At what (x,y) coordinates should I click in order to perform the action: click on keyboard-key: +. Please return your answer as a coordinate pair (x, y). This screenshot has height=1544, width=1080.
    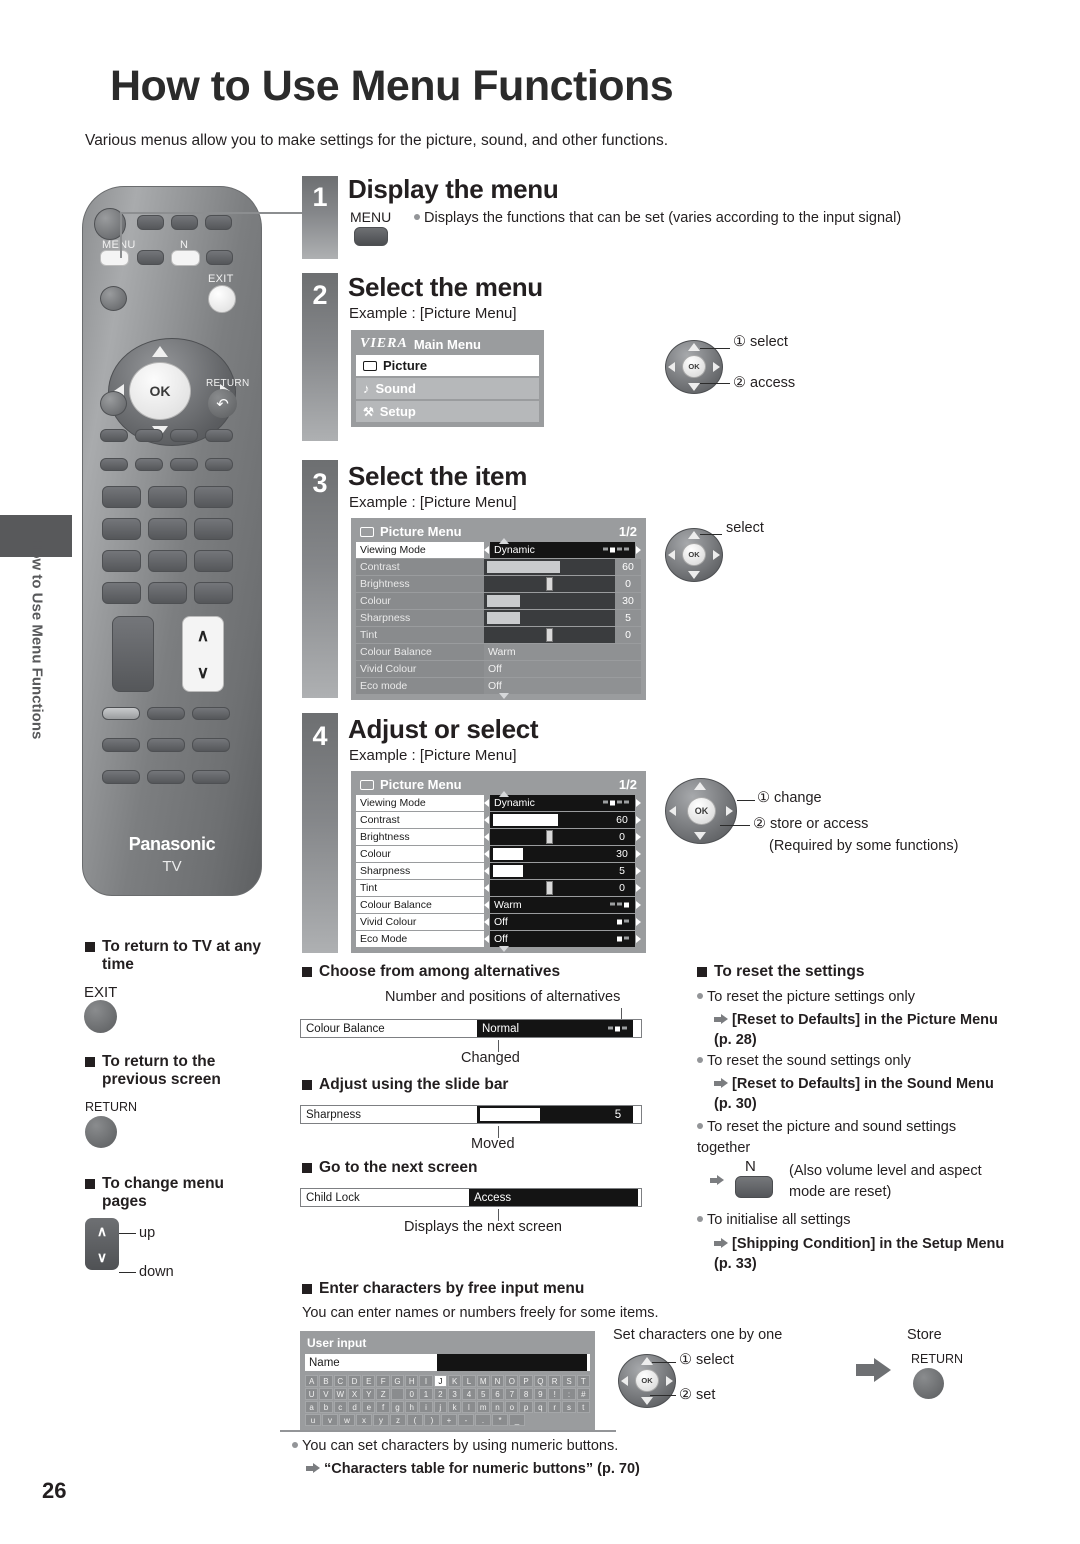
    Looking at the image, I should click on (449, 1420).